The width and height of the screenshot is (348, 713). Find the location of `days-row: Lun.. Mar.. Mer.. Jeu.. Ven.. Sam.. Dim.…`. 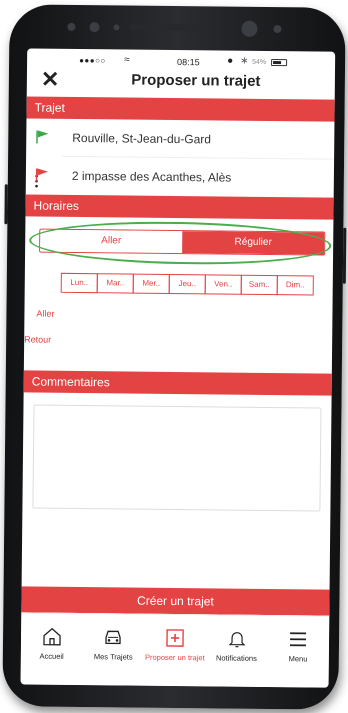

days-row: Lun.. Mar.. Mer.. Jeu.. Ven.. Sam.. Dim.… is located at coordinates (179, 280).